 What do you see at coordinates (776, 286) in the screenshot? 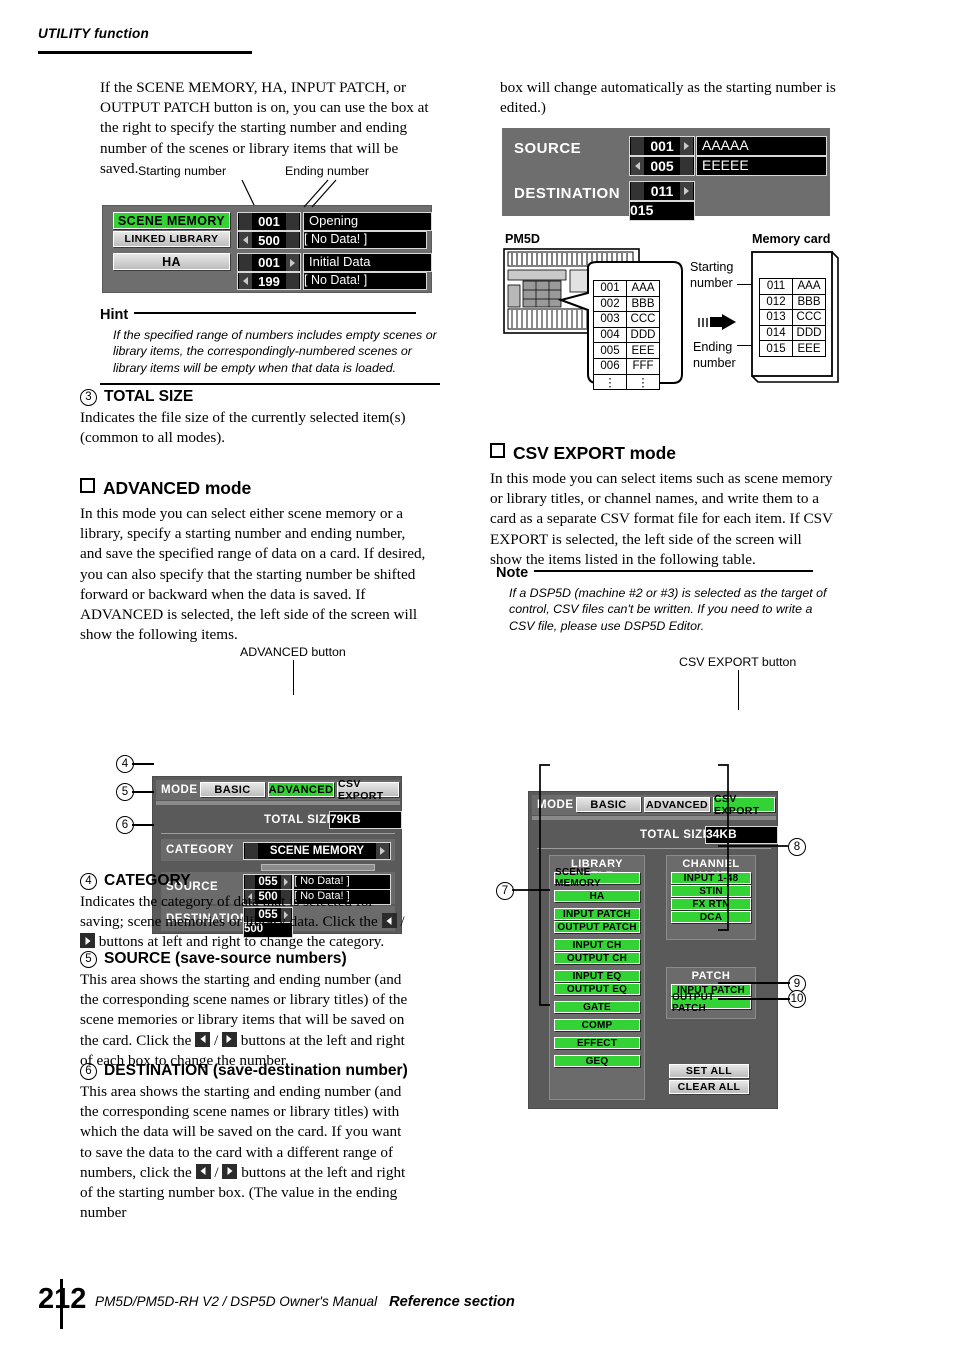
I see `table-cell: 011` at bounding box center [776, 286].